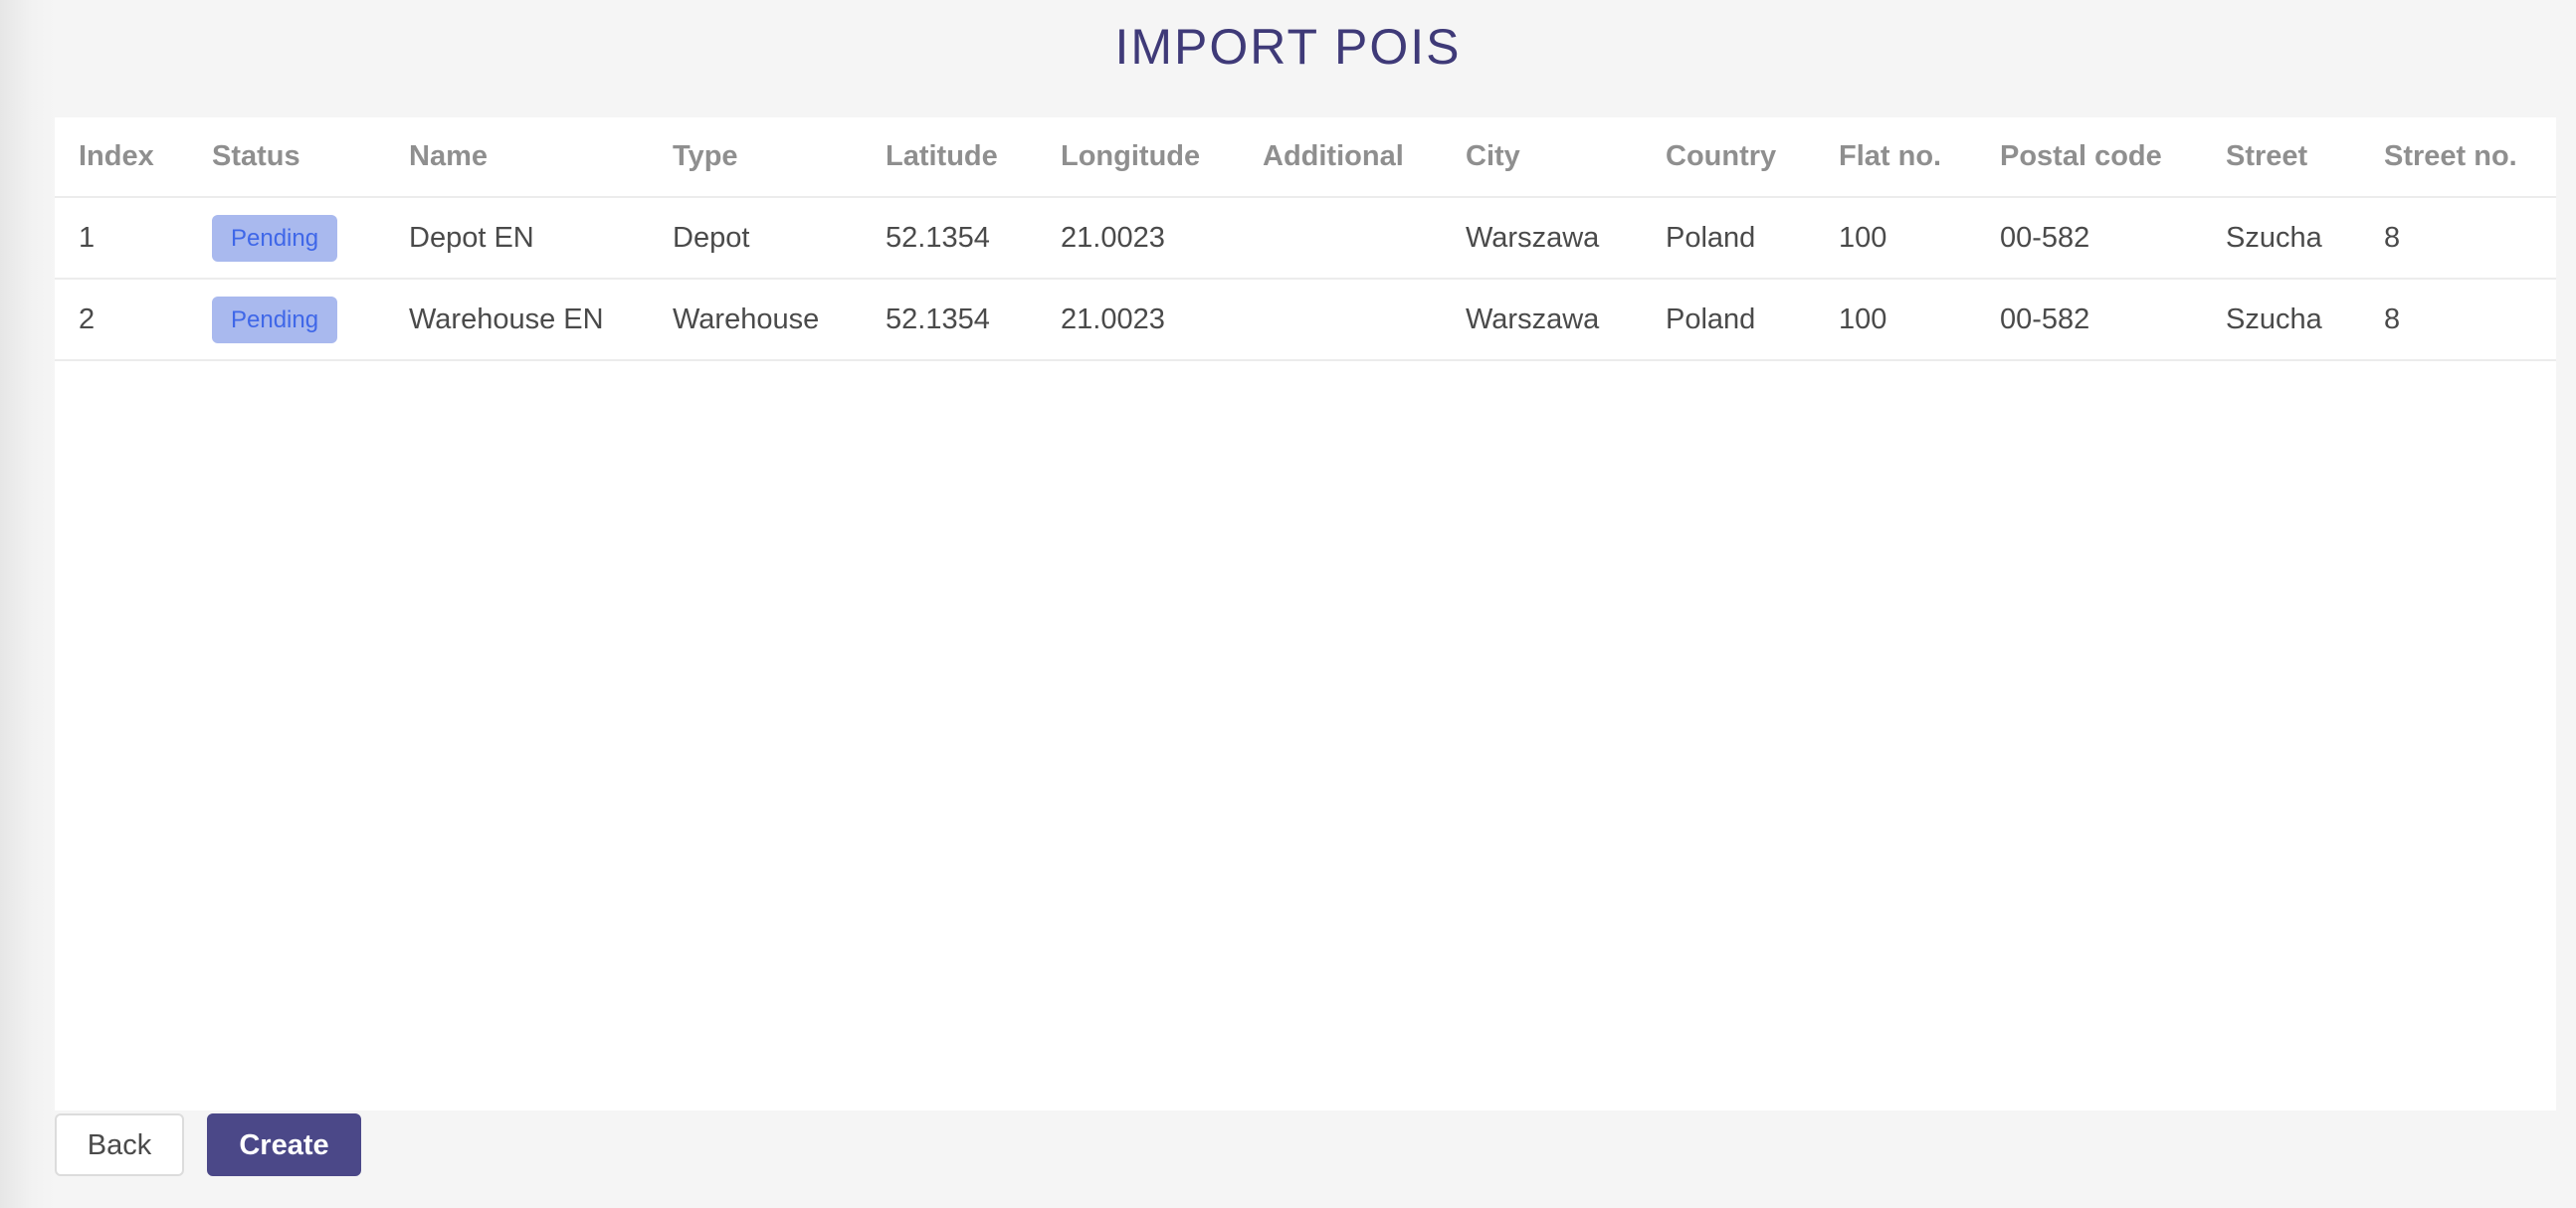  I want to click on back-button: Back, so click(119, 1145).